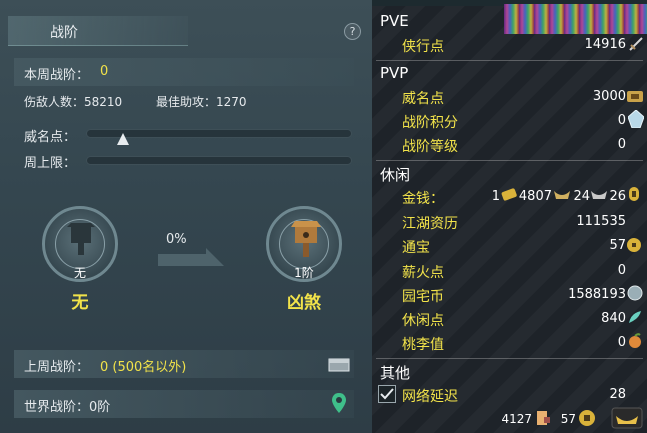  I want to click on last-week-value: 0 (500名以外), so click(143, 367).